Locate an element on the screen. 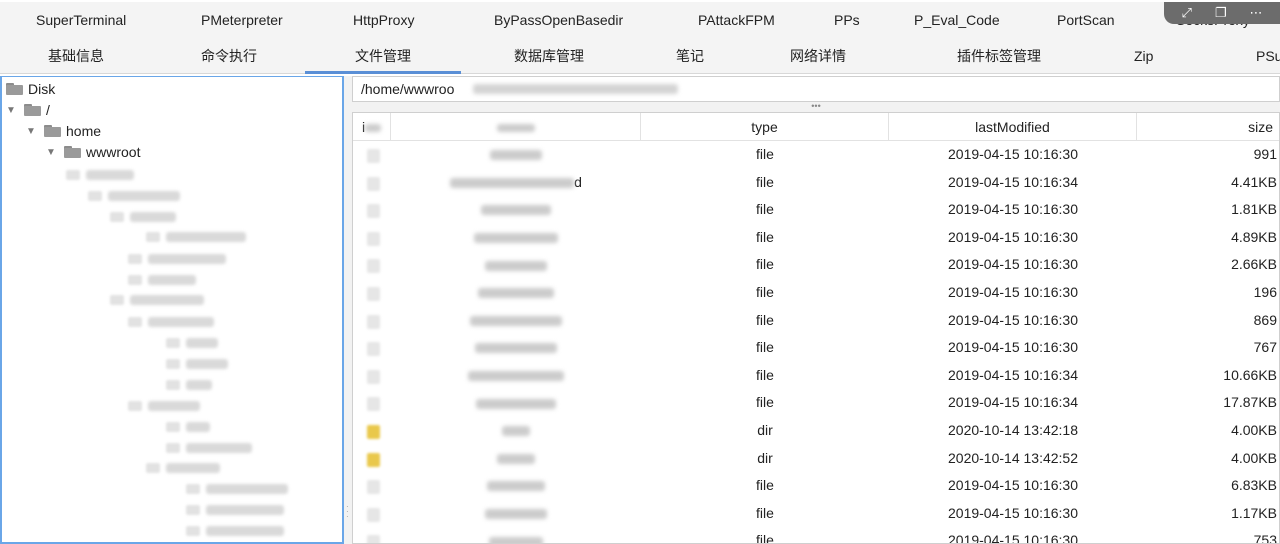 The height and width of the screenshot is (544, 1280). tab-bypassopenbasedir: ByPassOpenBasedir is located at coordinates (558, 20).